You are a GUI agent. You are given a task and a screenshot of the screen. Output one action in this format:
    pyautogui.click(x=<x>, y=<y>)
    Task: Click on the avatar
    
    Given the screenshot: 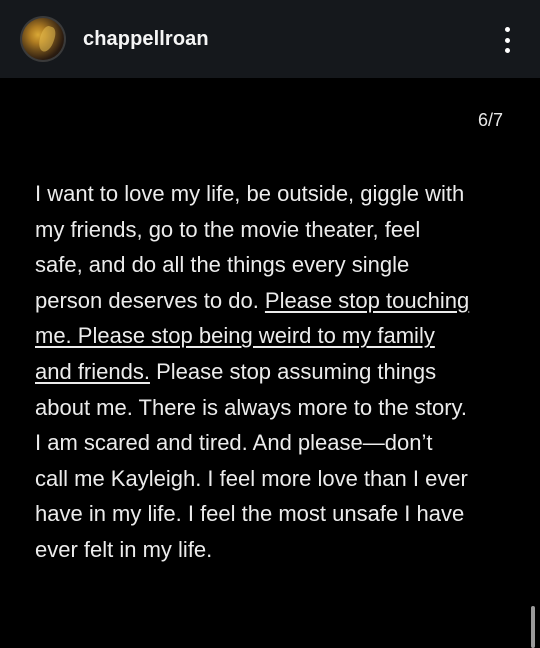 What is the action you would take?
    pyautogui.click(x=43, y=39)
    